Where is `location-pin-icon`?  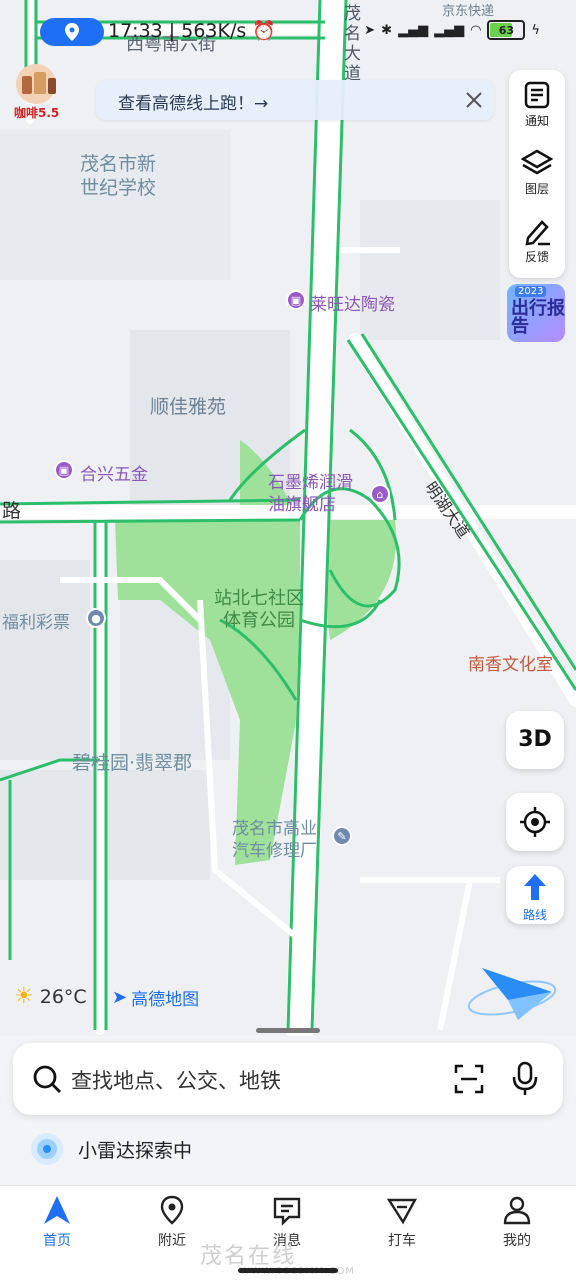
location-pin-icon is located at coordinates (72, 32).